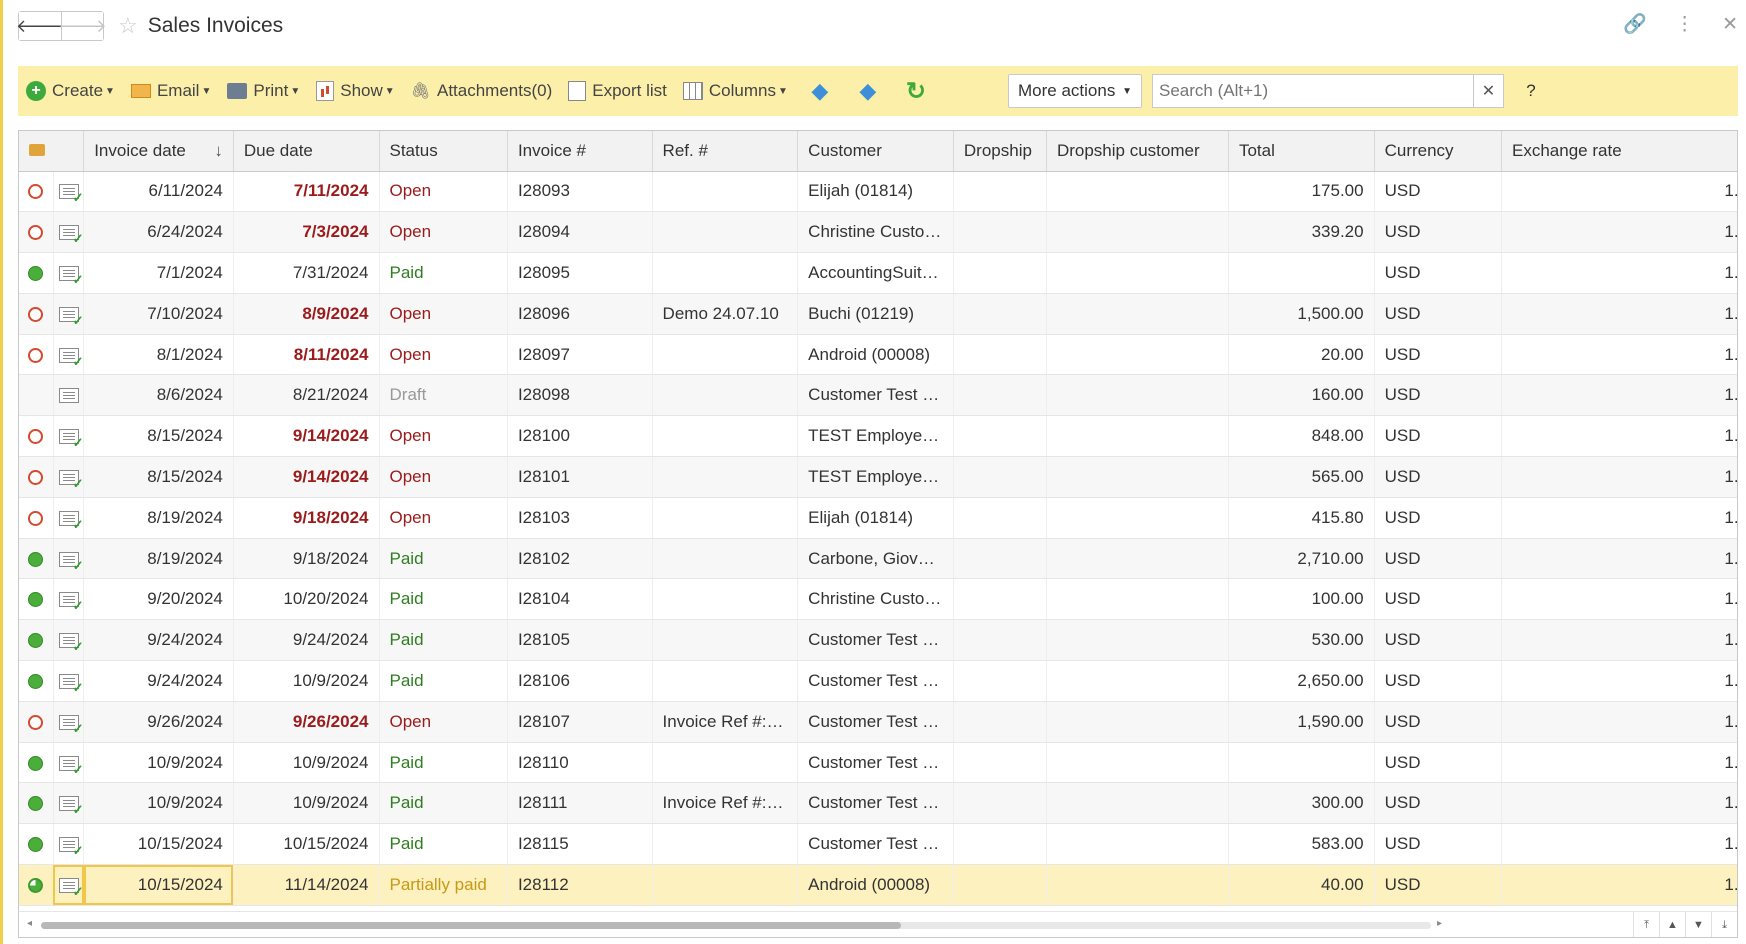  I want to click on customer-cell: Elijah (01814), so click(875, 518).